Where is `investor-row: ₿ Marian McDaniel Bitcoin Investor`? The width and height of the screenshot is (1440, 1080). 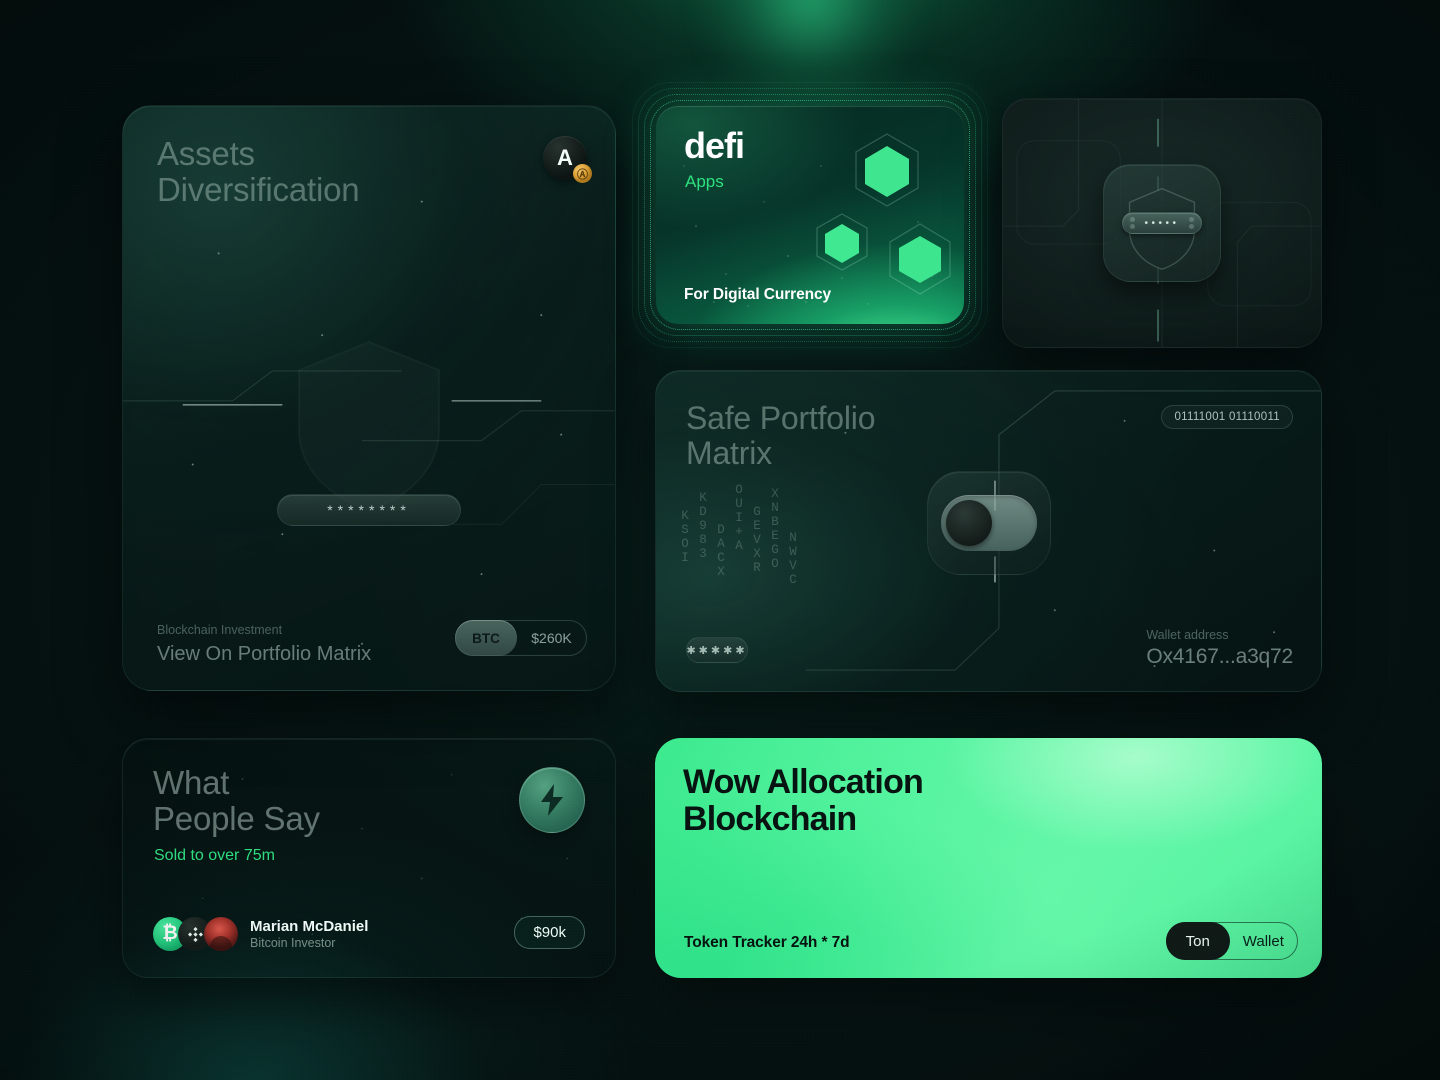
investor-row: ₿ Marian McDaniel Bitcoin Investor is located at coordinates (260, 934).